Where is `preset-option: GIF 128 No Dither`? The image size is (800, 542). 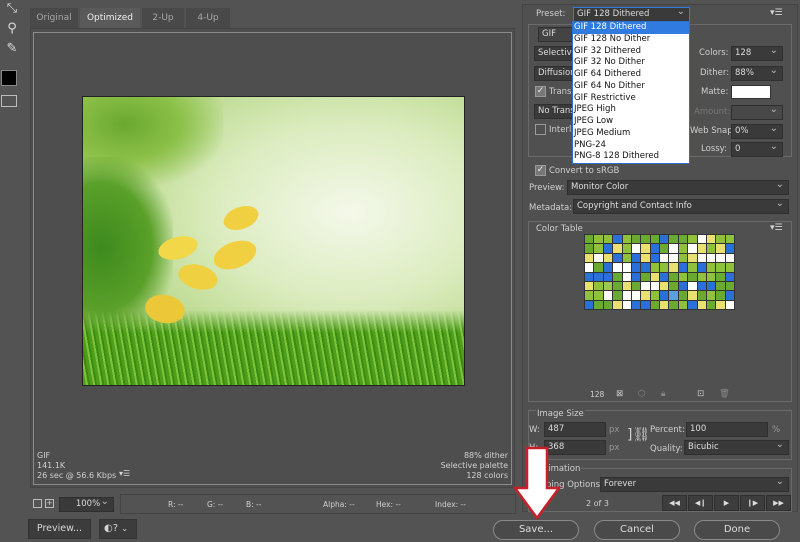
preset-option: GIF 128 No Dither is located at coordinates (631, 40).